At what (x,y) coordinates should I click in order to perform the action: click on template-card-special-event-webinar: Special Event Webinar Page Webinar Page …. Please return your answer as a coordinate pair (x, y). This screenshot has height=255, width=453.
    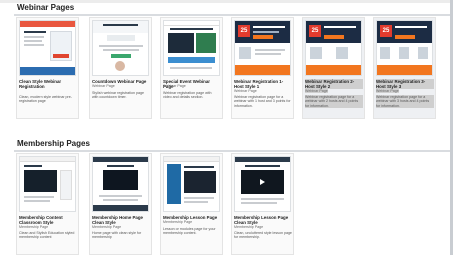
    Looking at the image, I should click on (191, 68).